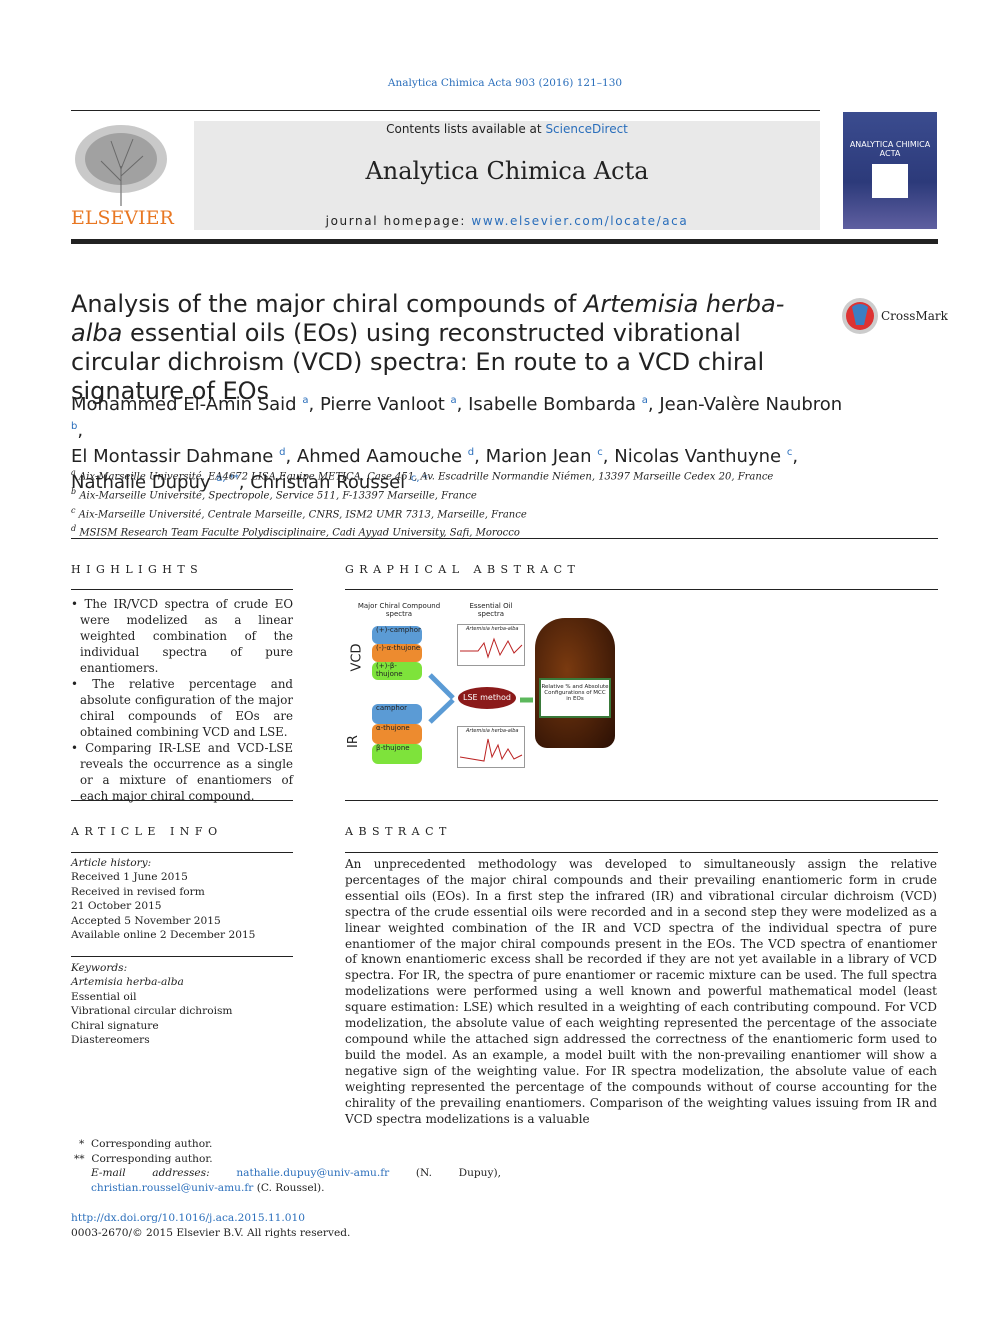 The image size is (992, 1323). What do you see at coordinates (504, 241) in the screenshot?
I see `thick-divider` at bounding box center [504, 241].